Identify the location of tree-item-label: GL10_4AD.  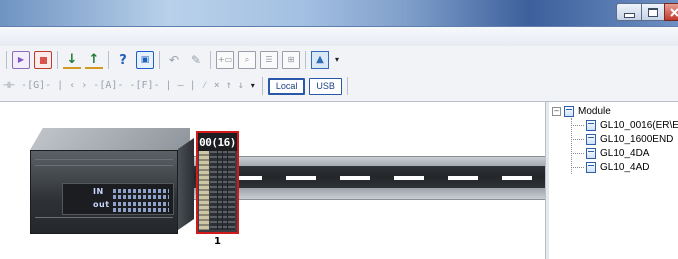
(625, 167).